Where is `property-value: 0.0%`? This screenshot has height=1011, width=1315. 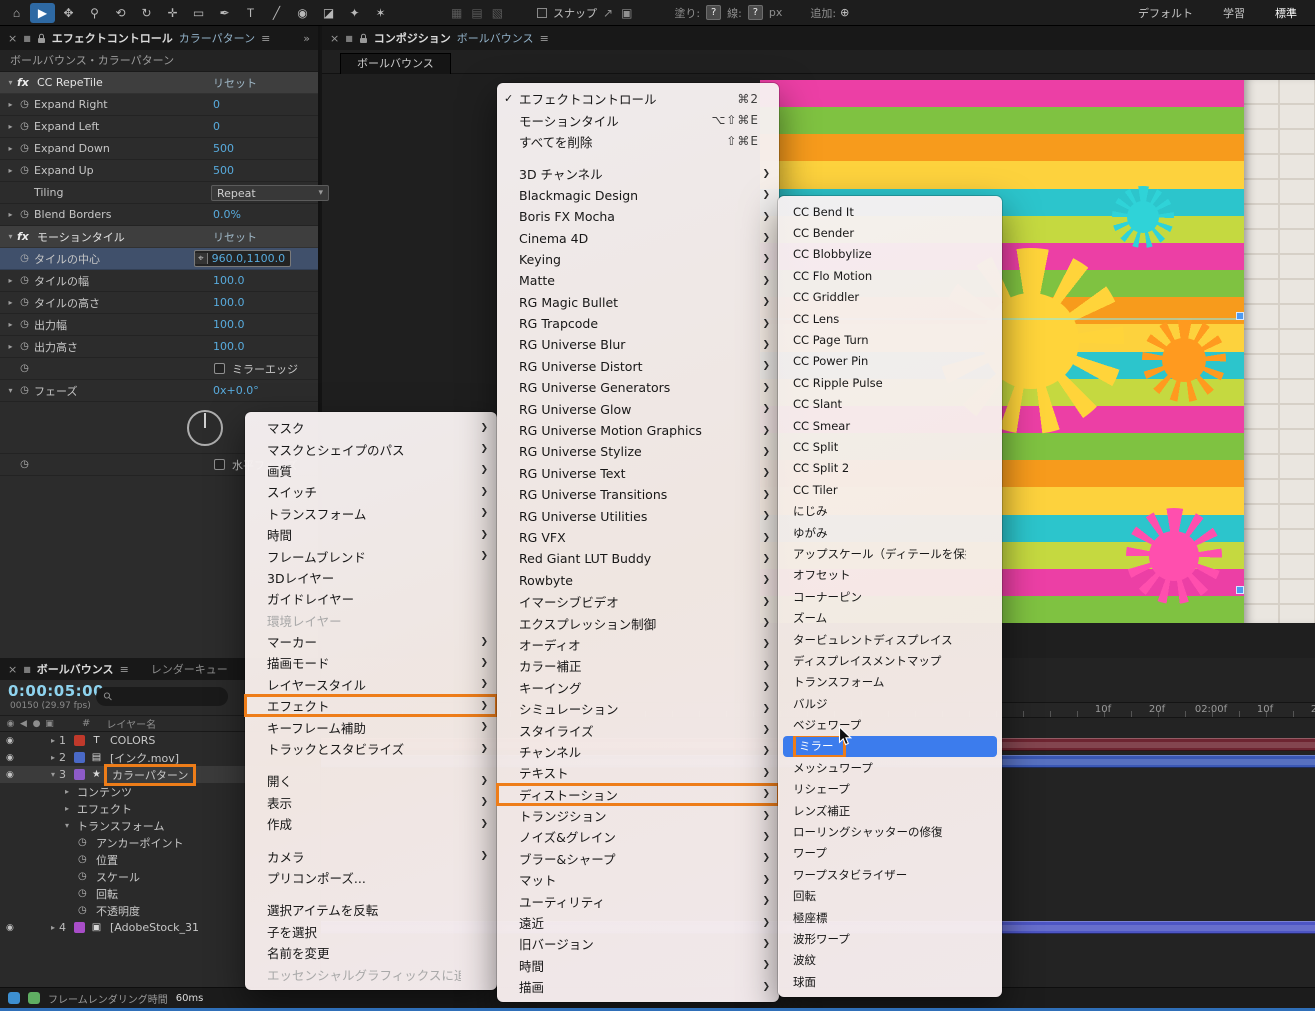
property-value: 0.0% is located at coordinates (227, 214).